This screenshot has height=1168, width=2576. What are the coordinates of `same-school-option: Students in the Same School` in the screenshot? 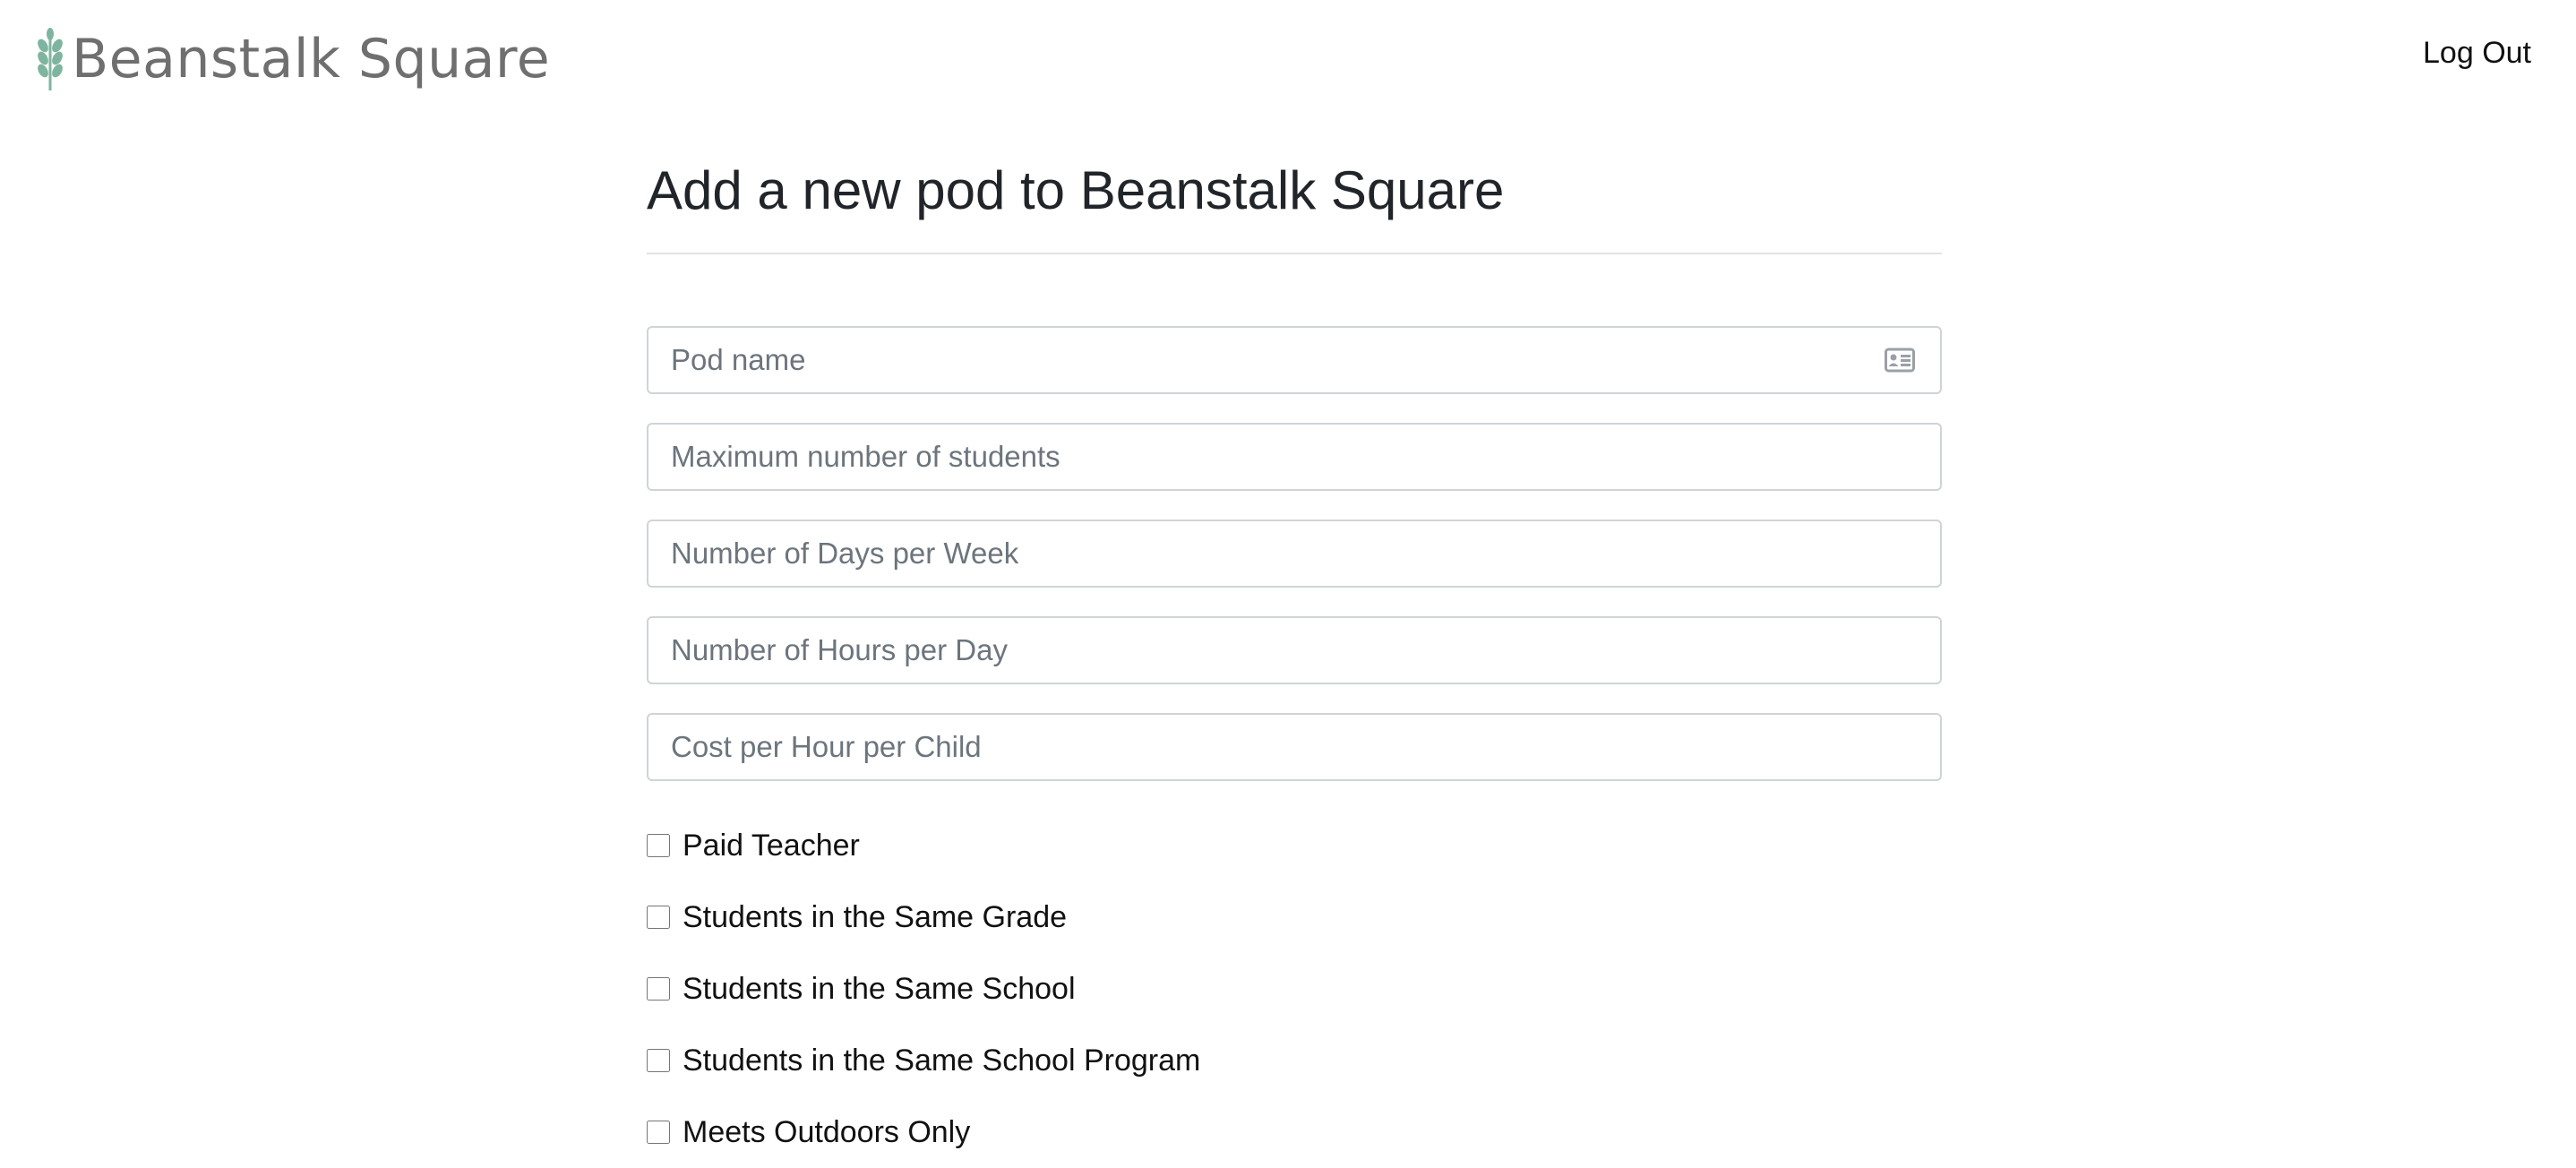 It's located at (1294, 989).